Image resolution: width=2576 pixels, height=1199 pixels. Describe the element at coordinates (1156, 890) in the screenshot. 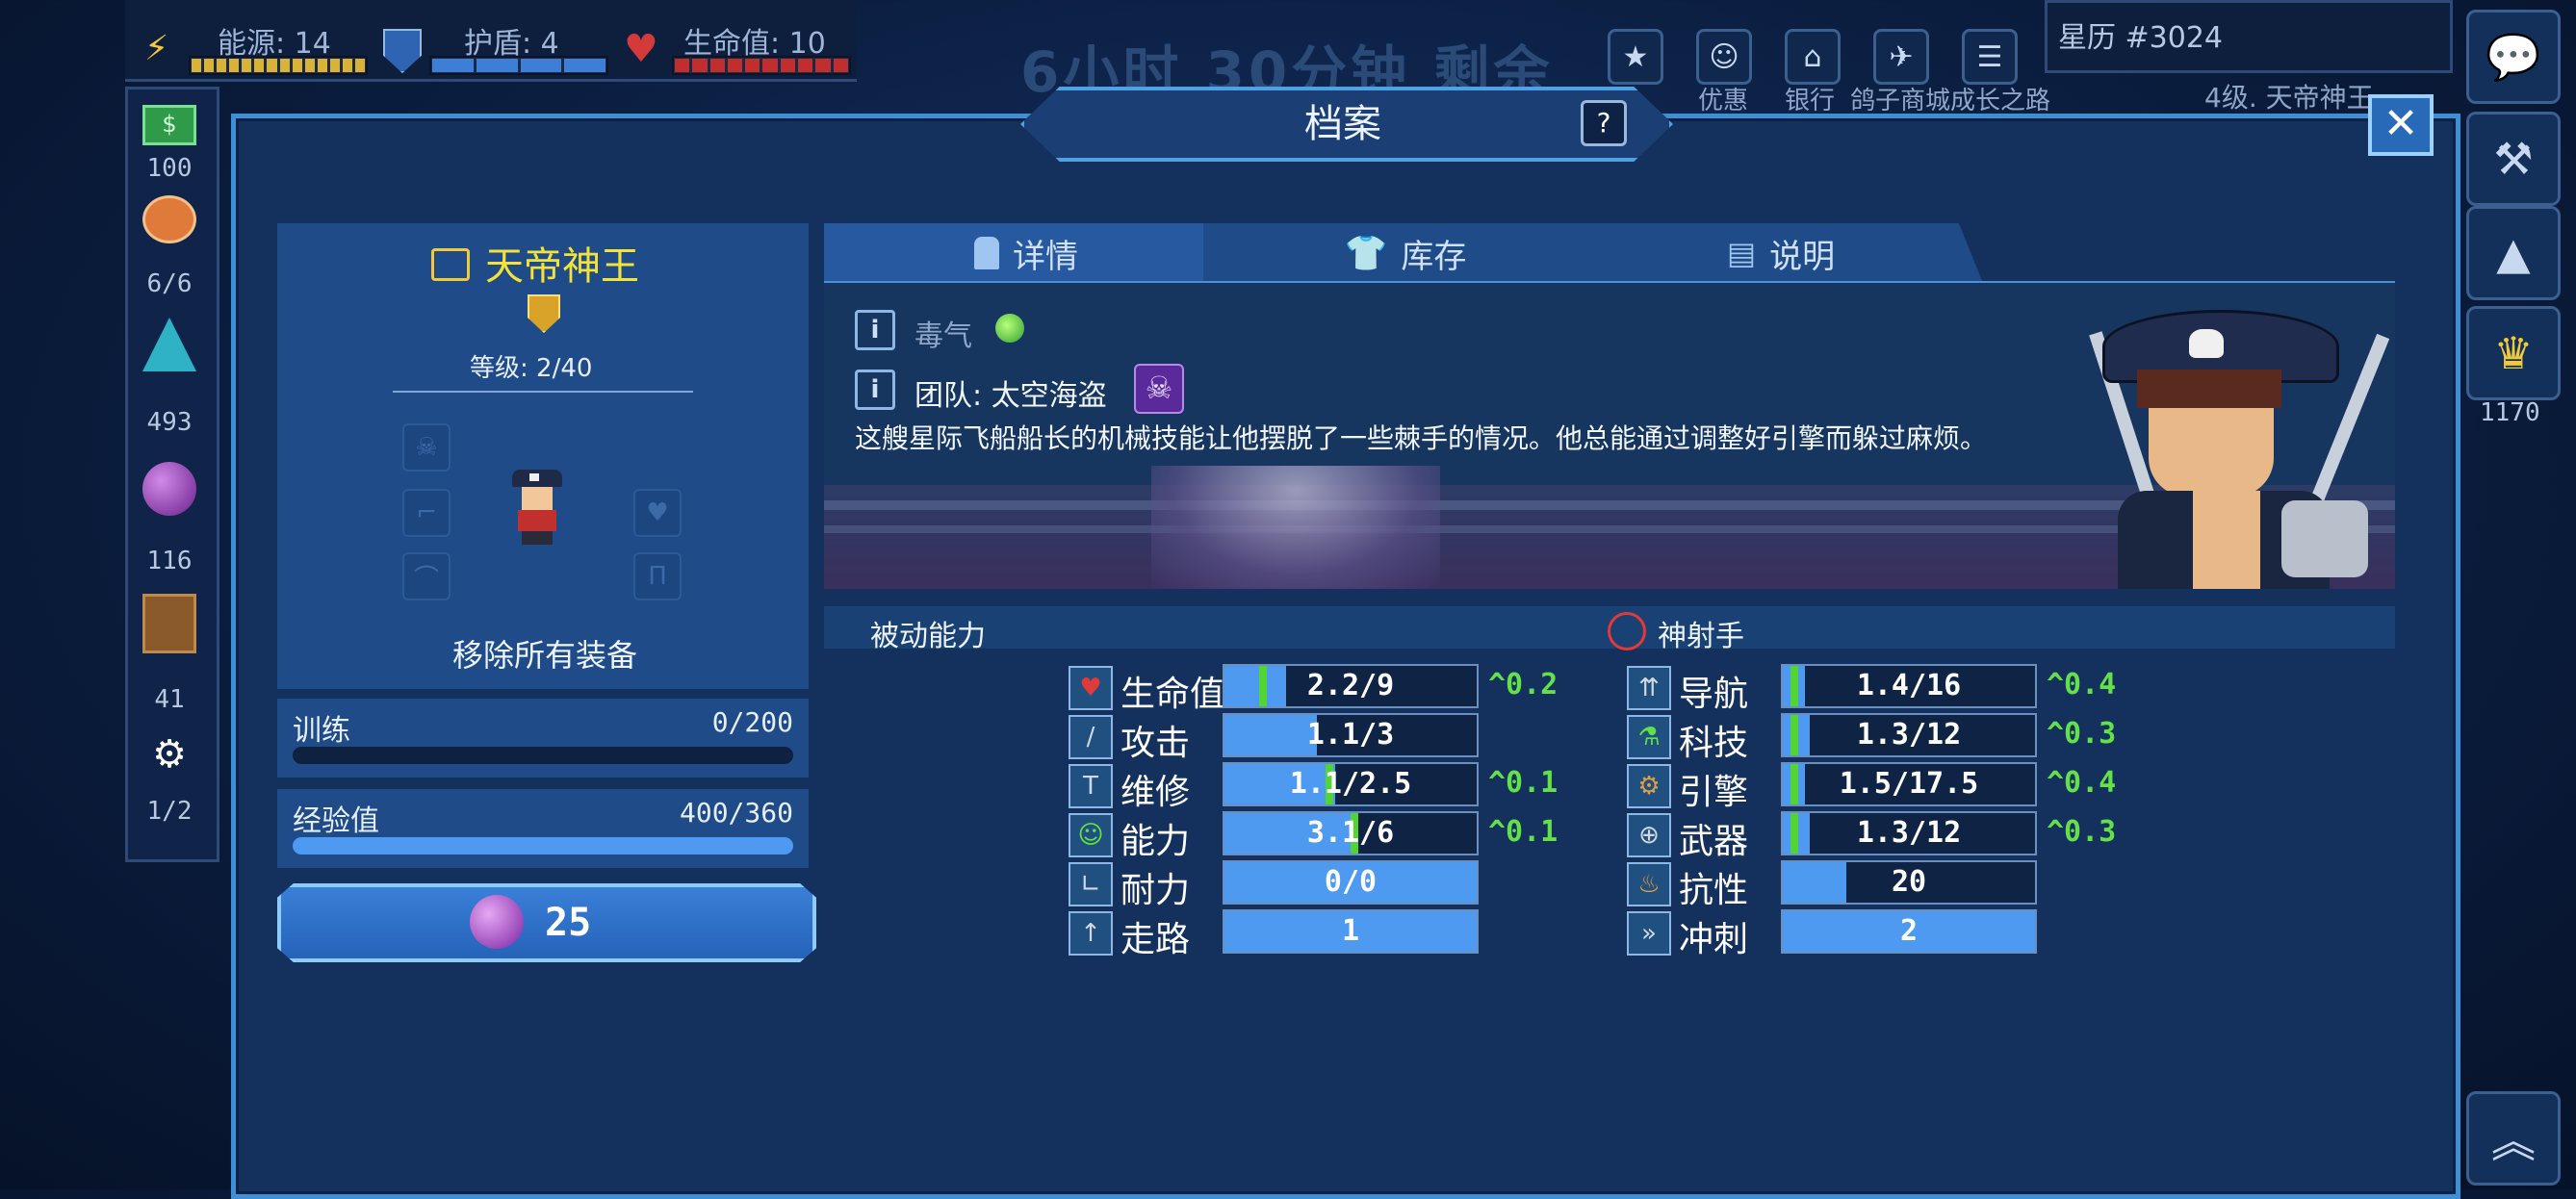

I see `stat-name: 耐力` at that location.